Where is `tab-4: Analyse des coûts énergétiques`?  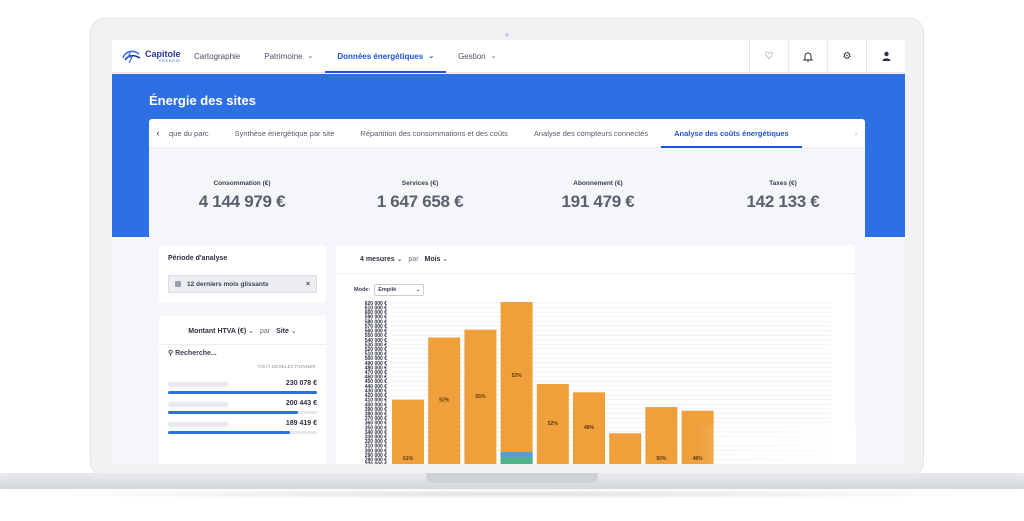
tab-4: Analyse des coûts énergétiques is located at coordinates (731, 133).